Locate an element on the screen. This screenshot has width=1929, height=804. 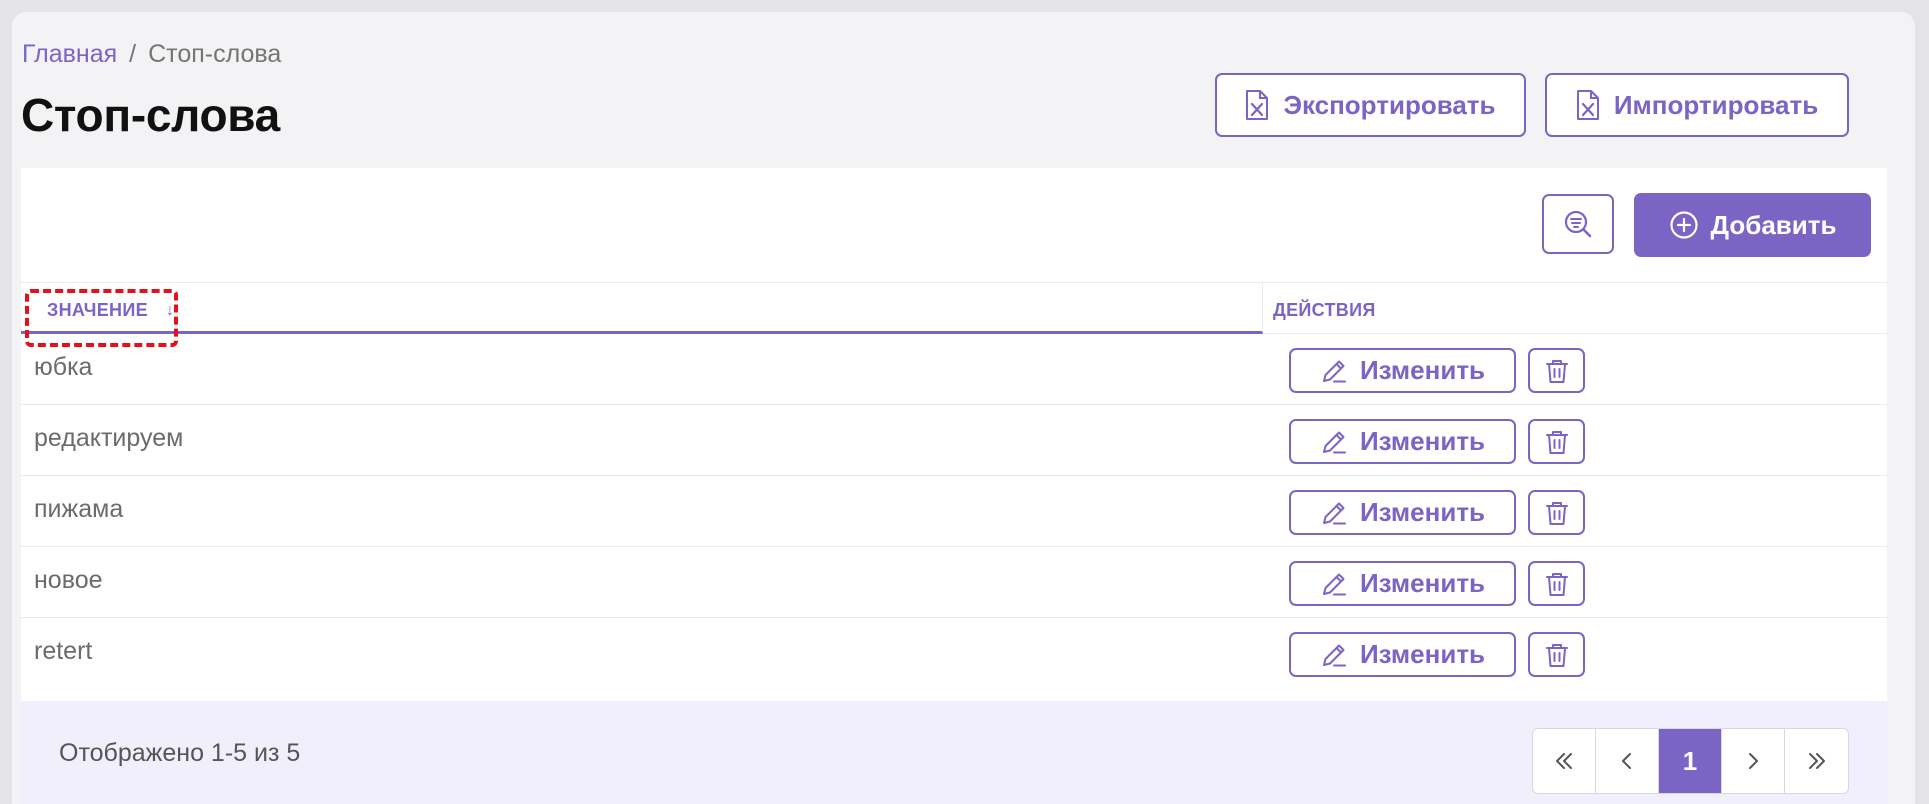
export-button: Экспортировать is located at coordinates (1370, 105).